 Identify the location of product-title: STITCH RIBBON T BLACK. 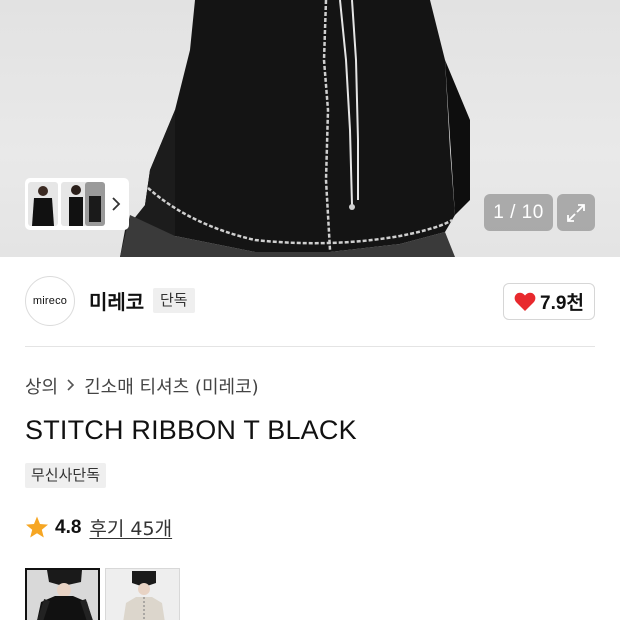
(191, 430).